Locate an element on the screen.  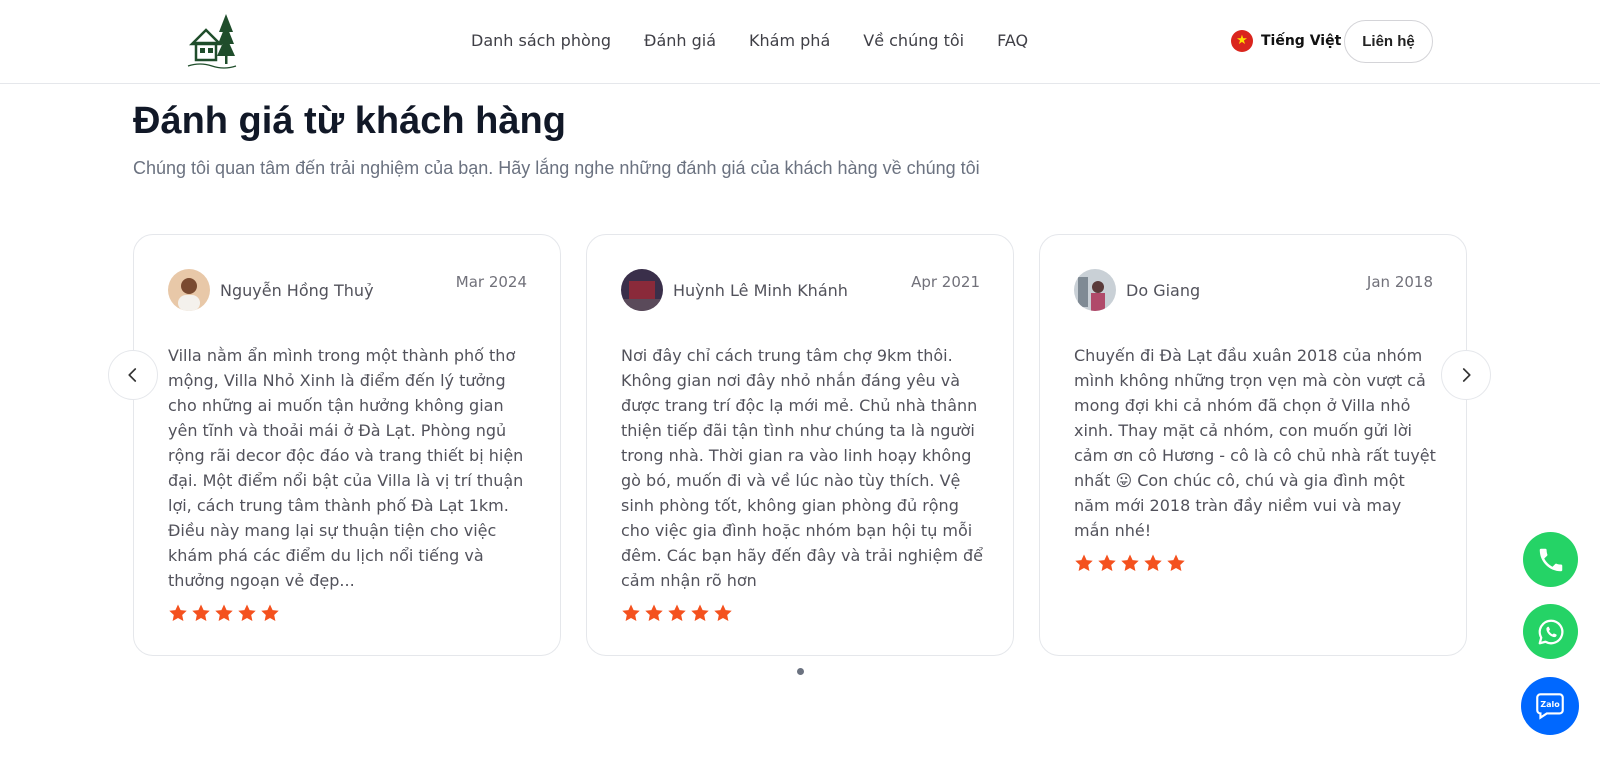
chevron-left-icon is located at coordinates (132, 375).